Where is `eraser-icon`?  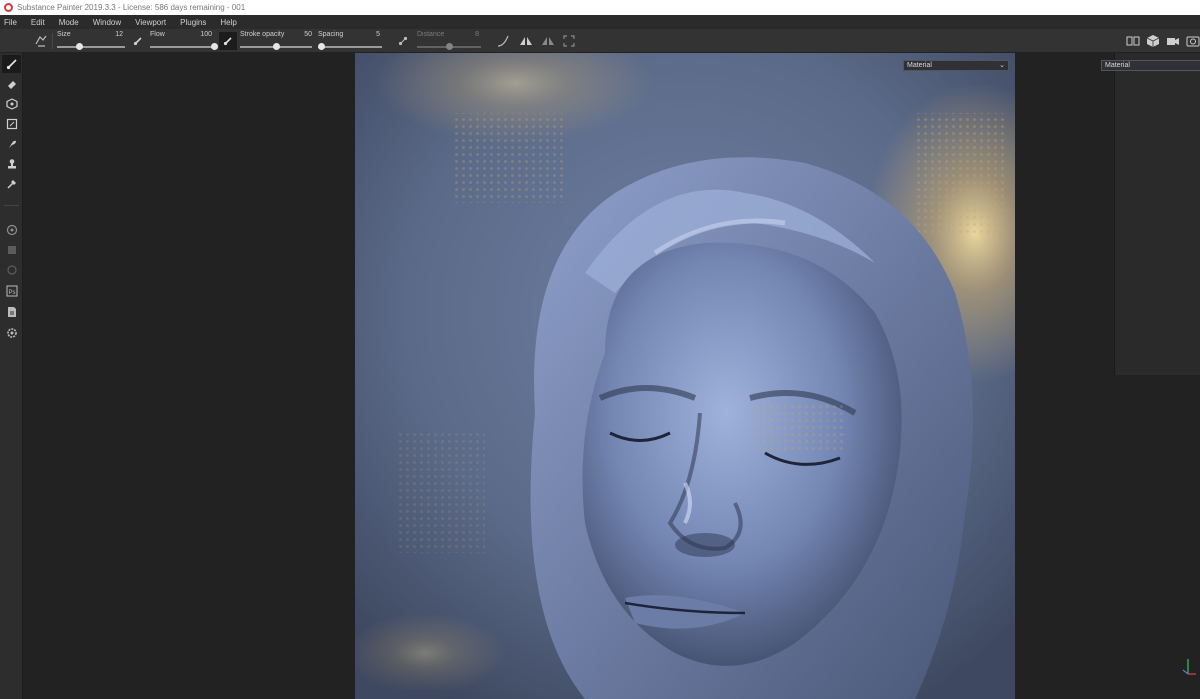
eraser-icon is located at coordinates (11, 84).